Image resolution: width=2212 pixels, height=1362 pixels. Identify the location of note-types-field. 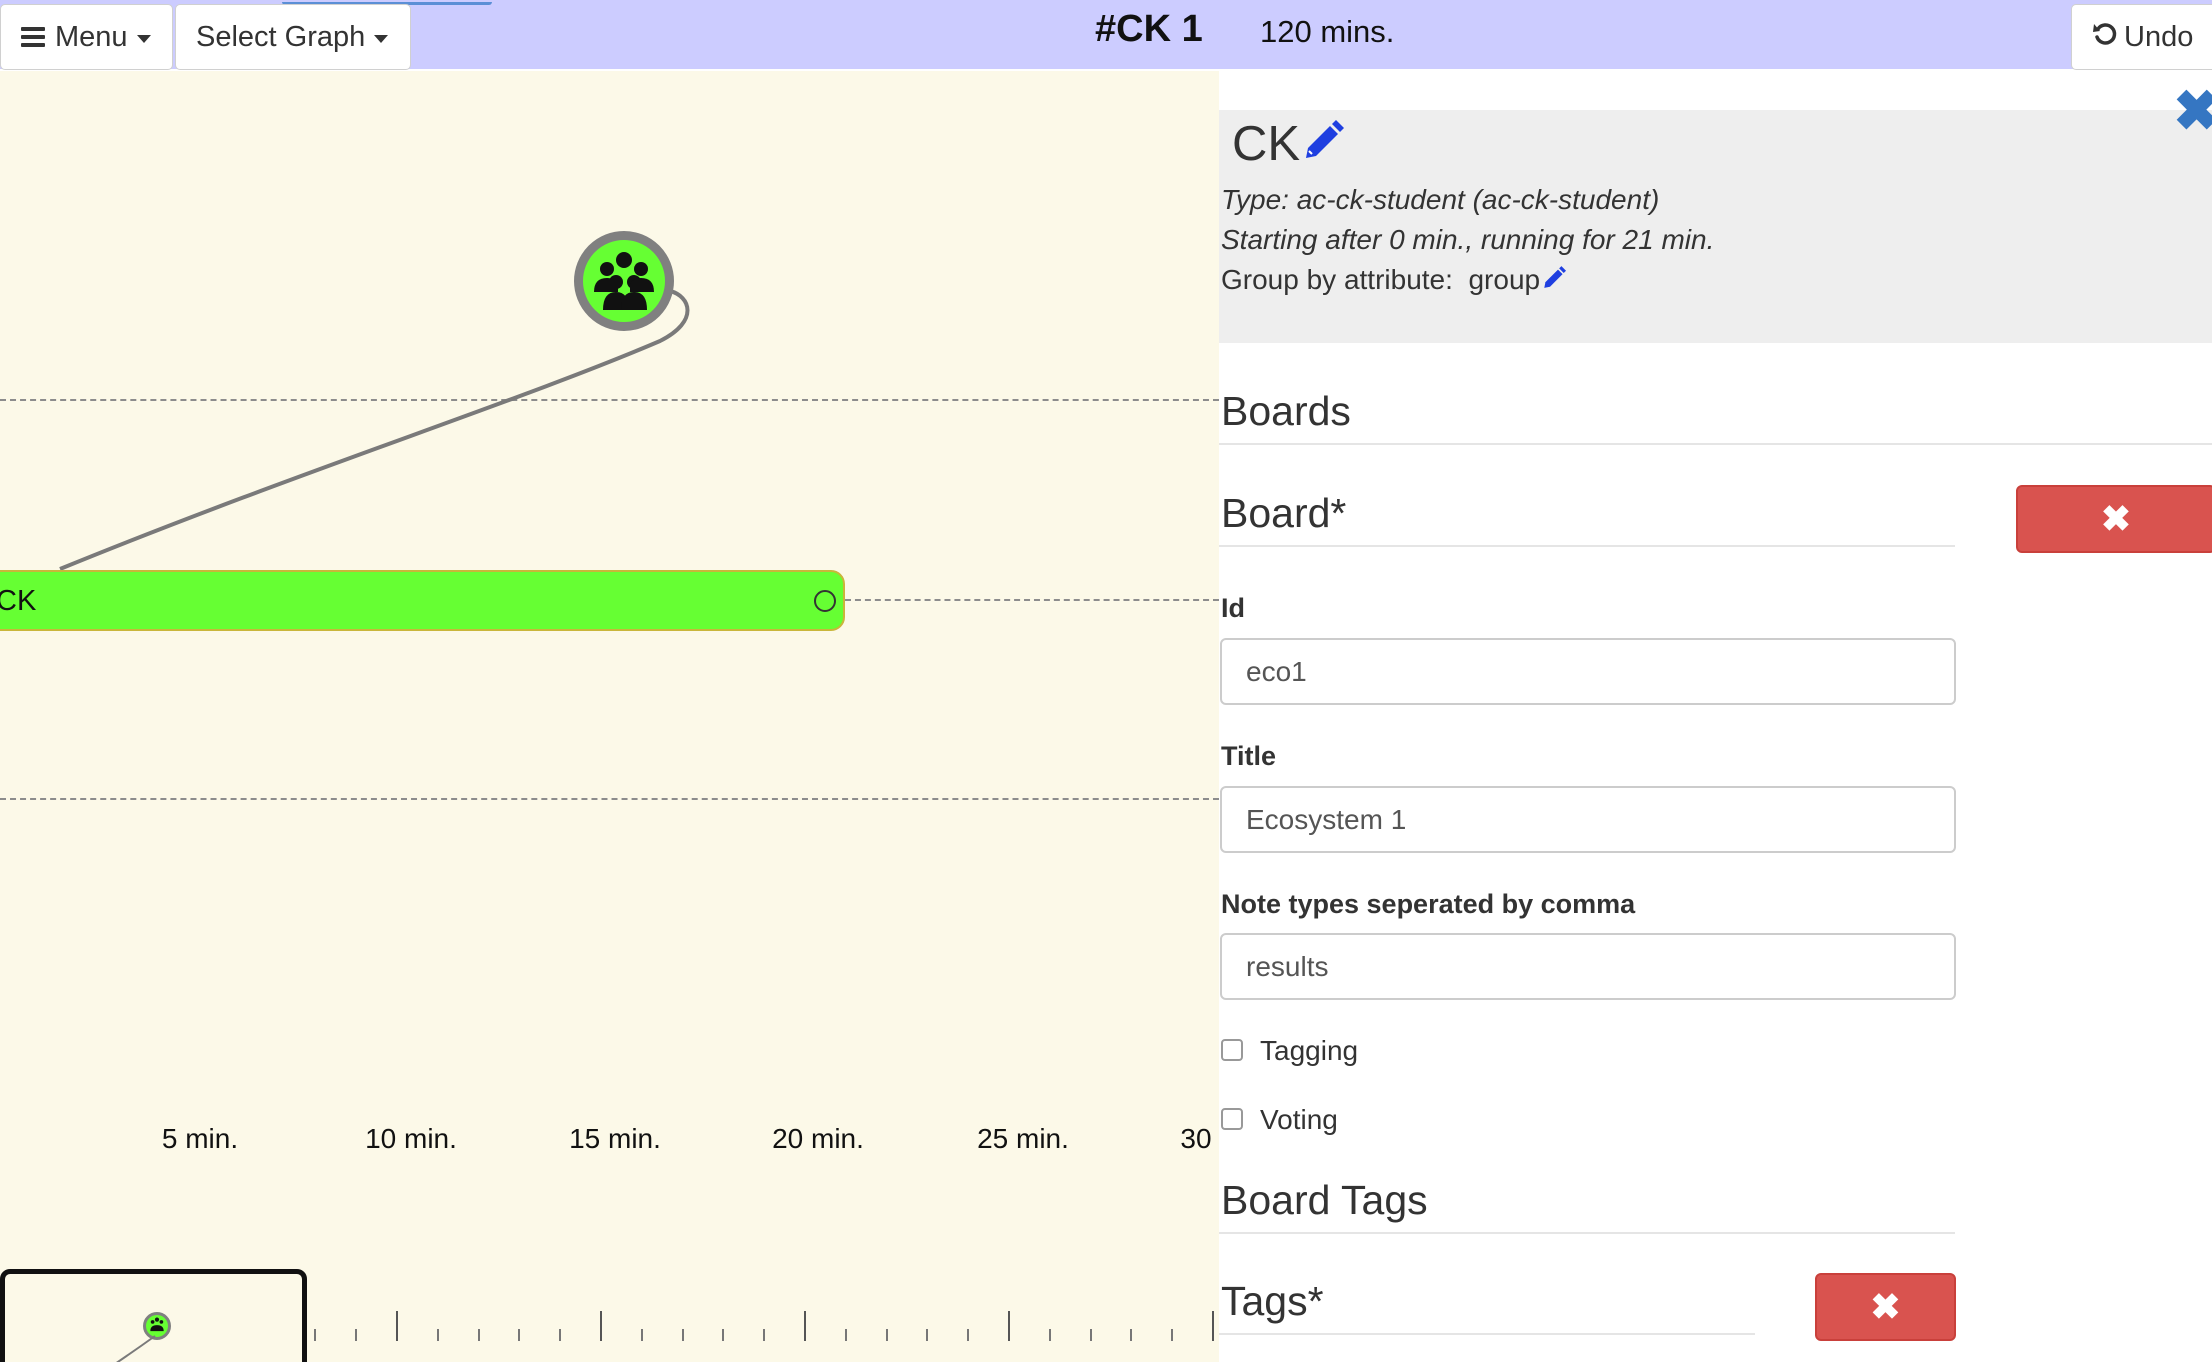
(1588, 966).